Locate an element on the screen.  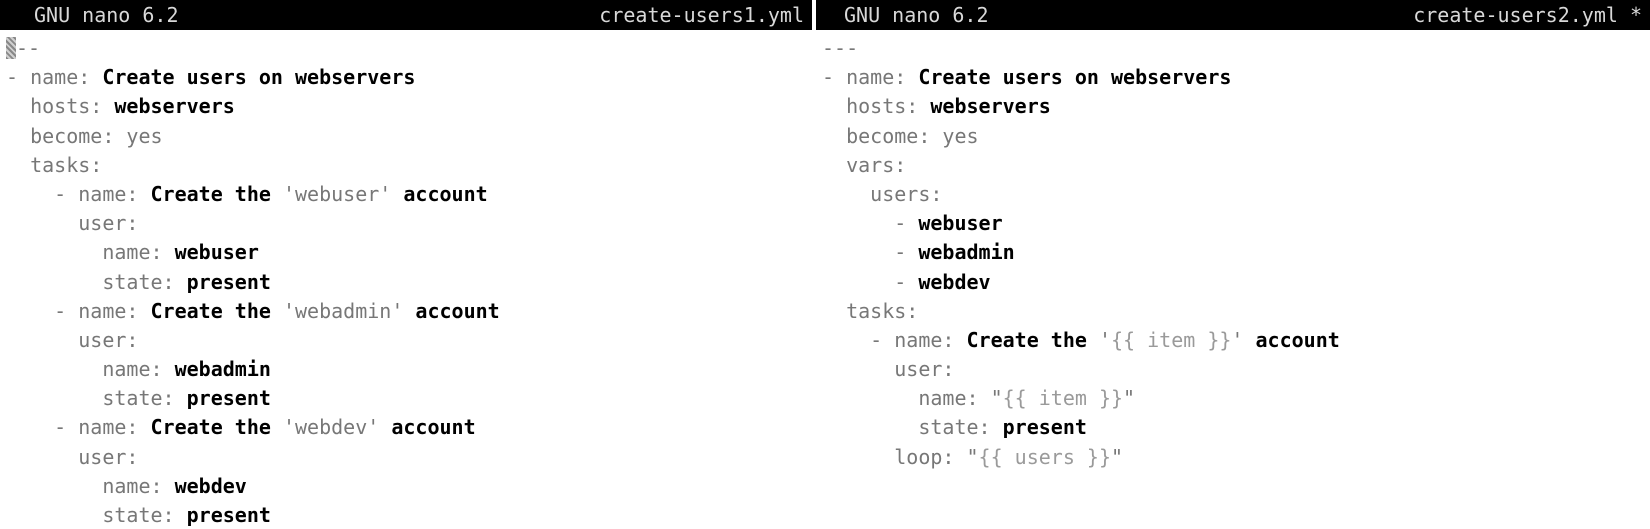
code-token: vars: is located at coordinates (864, 164).